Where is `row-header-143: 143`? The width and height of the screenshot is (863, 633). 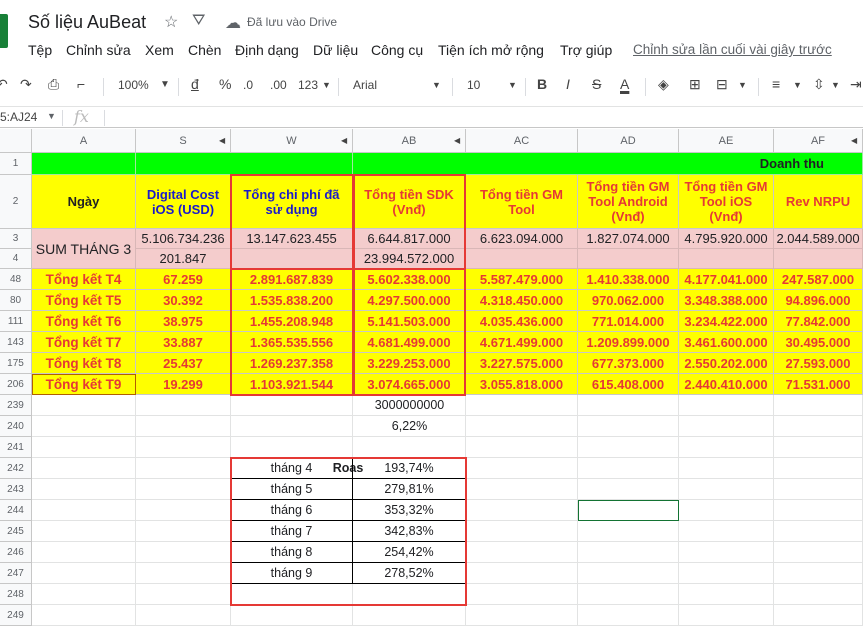
row-header-143: 143 is located at coordinates (16, 342).